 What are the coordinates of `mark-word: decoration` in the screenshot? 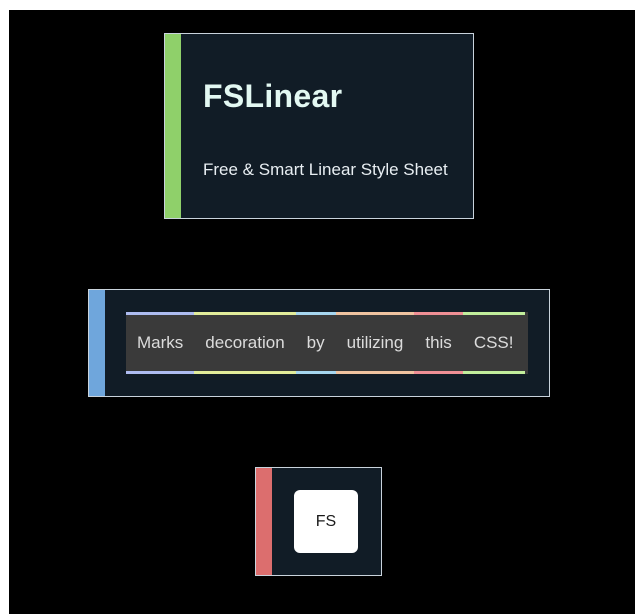 It's located at (245, 343).